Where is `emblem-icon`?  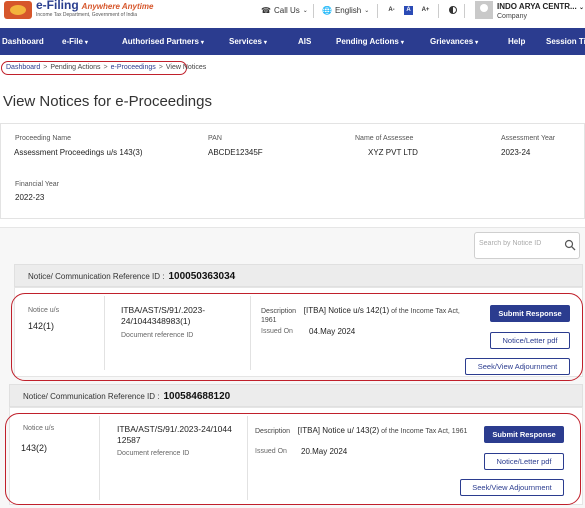
emblem-icon is located at coordinates (18, 10).